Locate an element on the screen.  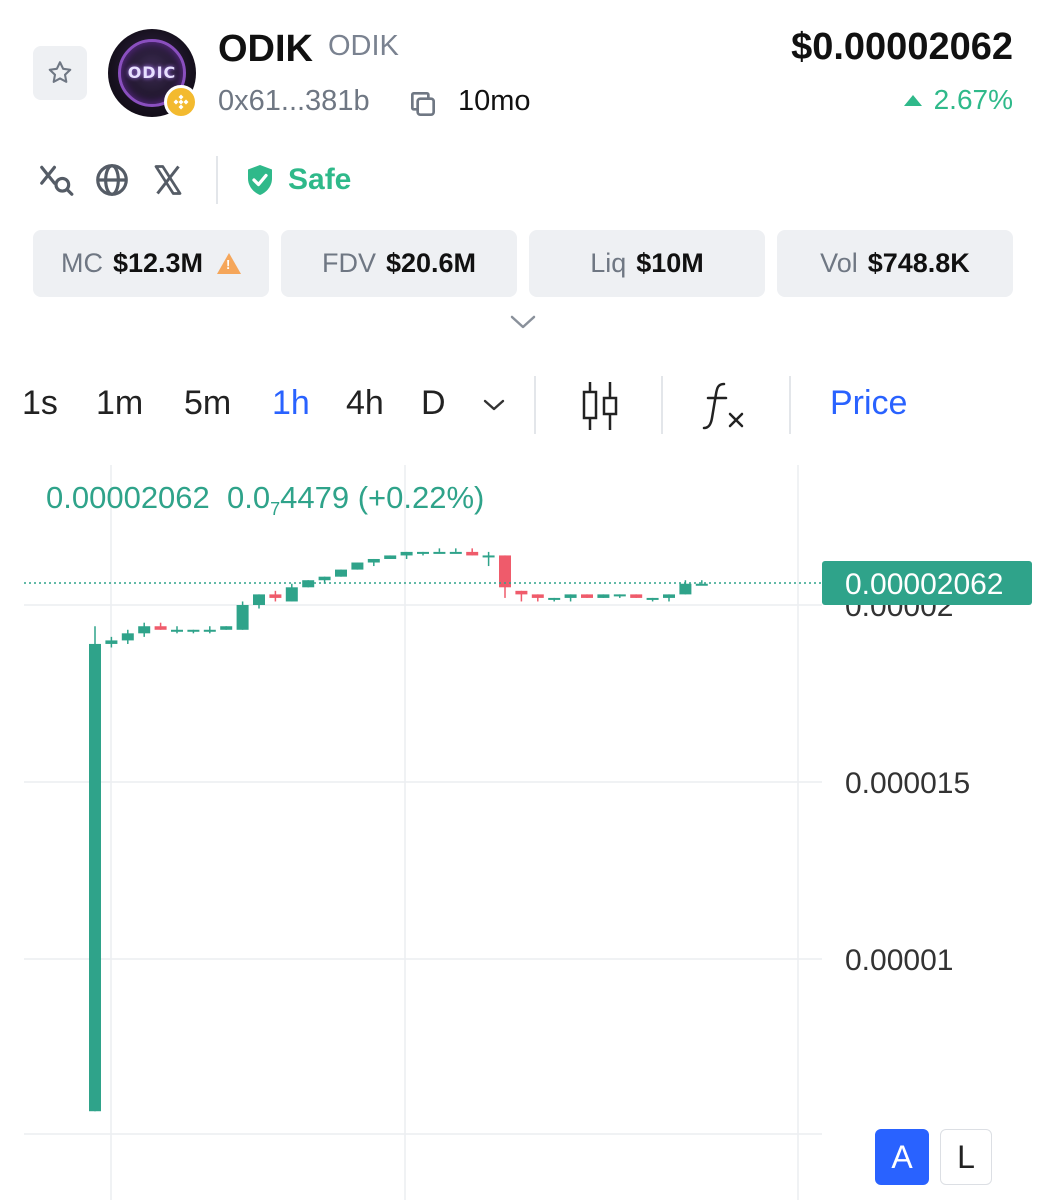
stat-volume: Vol $748.8K is located at coordinates (895, 263).